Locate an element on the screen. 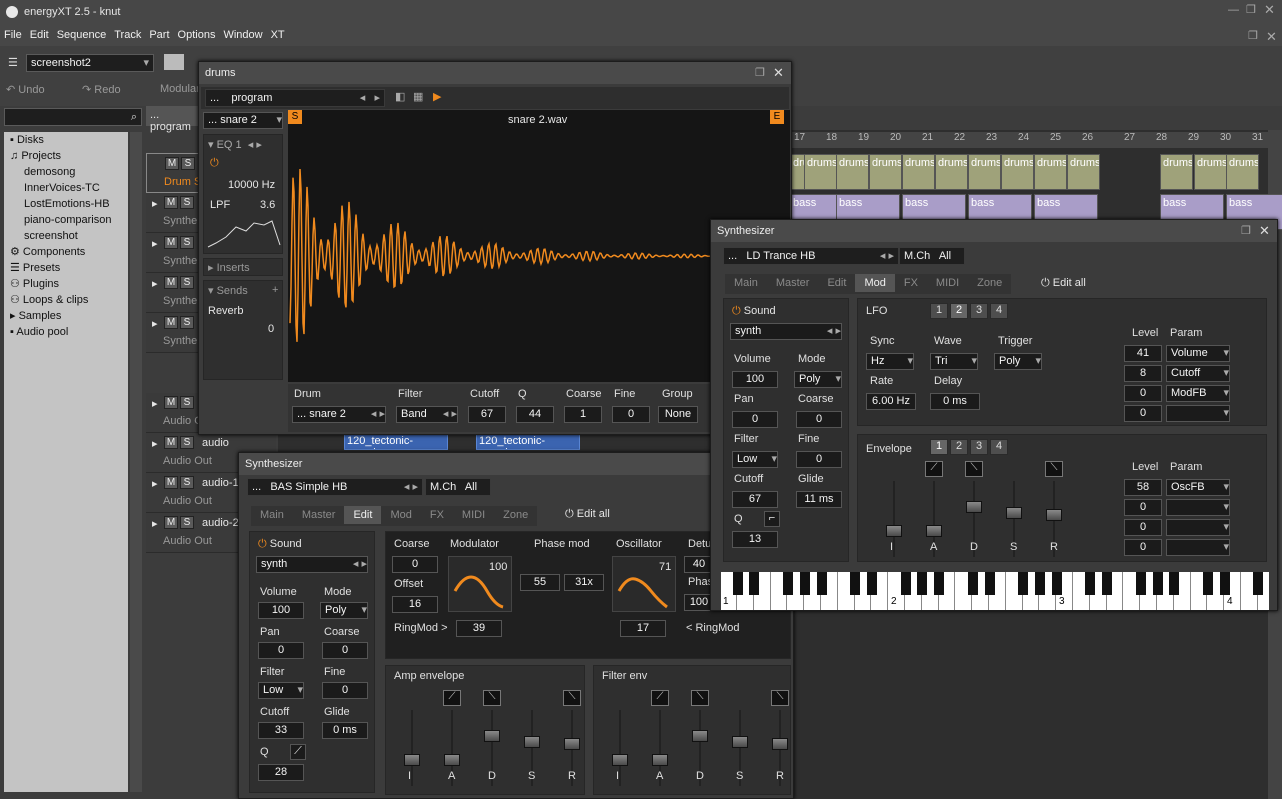 This screenshot has height=799, width=1282. minimize-icon: — is located at coordinates (1233, 10).